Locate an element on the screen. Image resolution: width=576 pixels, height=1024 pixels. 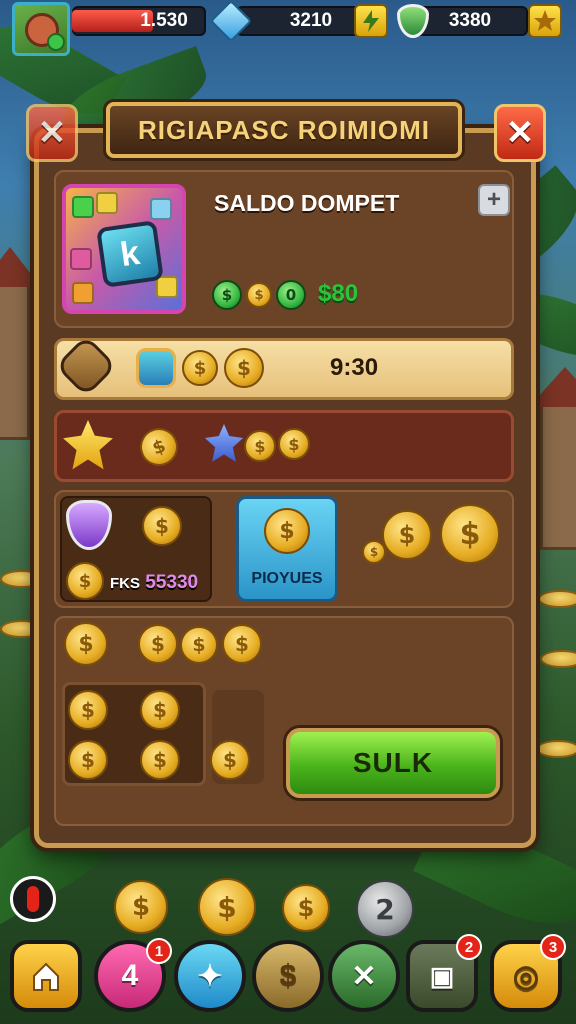
number-four-icon: 4 is located at coordinates (130, 975).